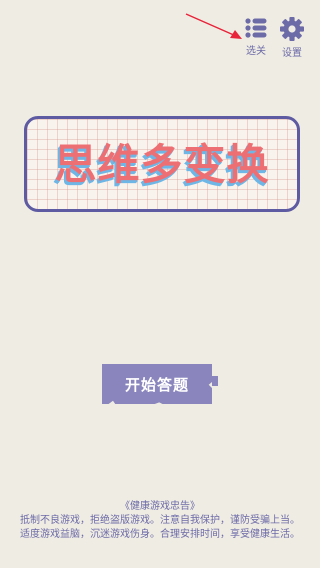  What do you see at coordinates (256, 28) in the screenshot?
I see `list-icon` at bounding box center [256, 28].